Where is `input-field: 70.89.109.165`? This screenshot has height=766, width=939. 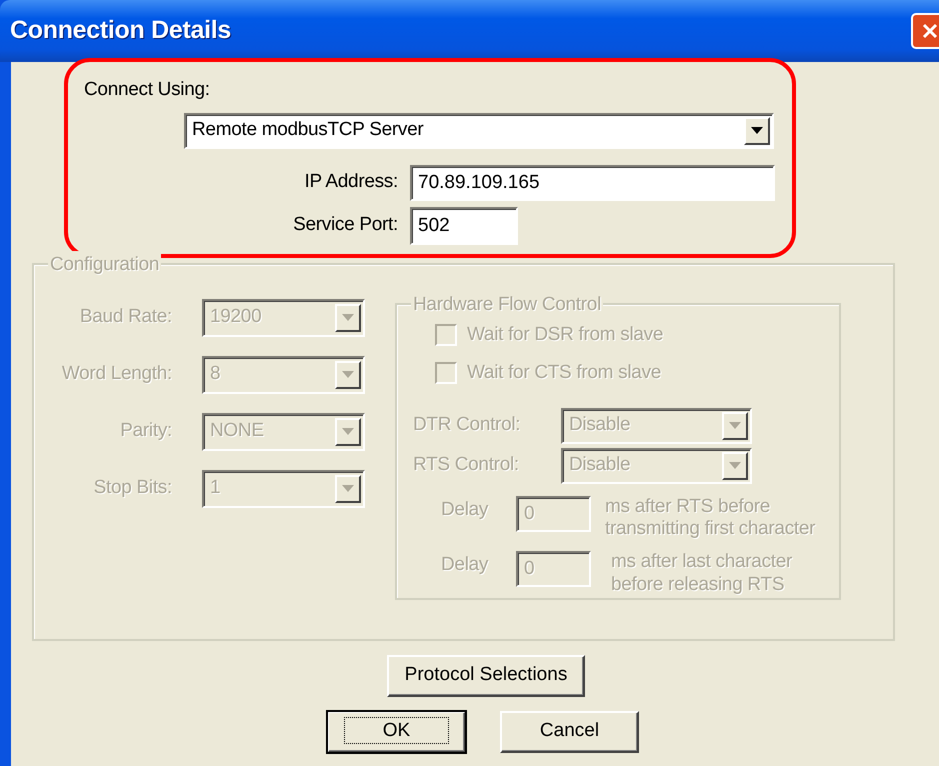
input-field: 70.89.109.165 is located at coordinates (592, 182).